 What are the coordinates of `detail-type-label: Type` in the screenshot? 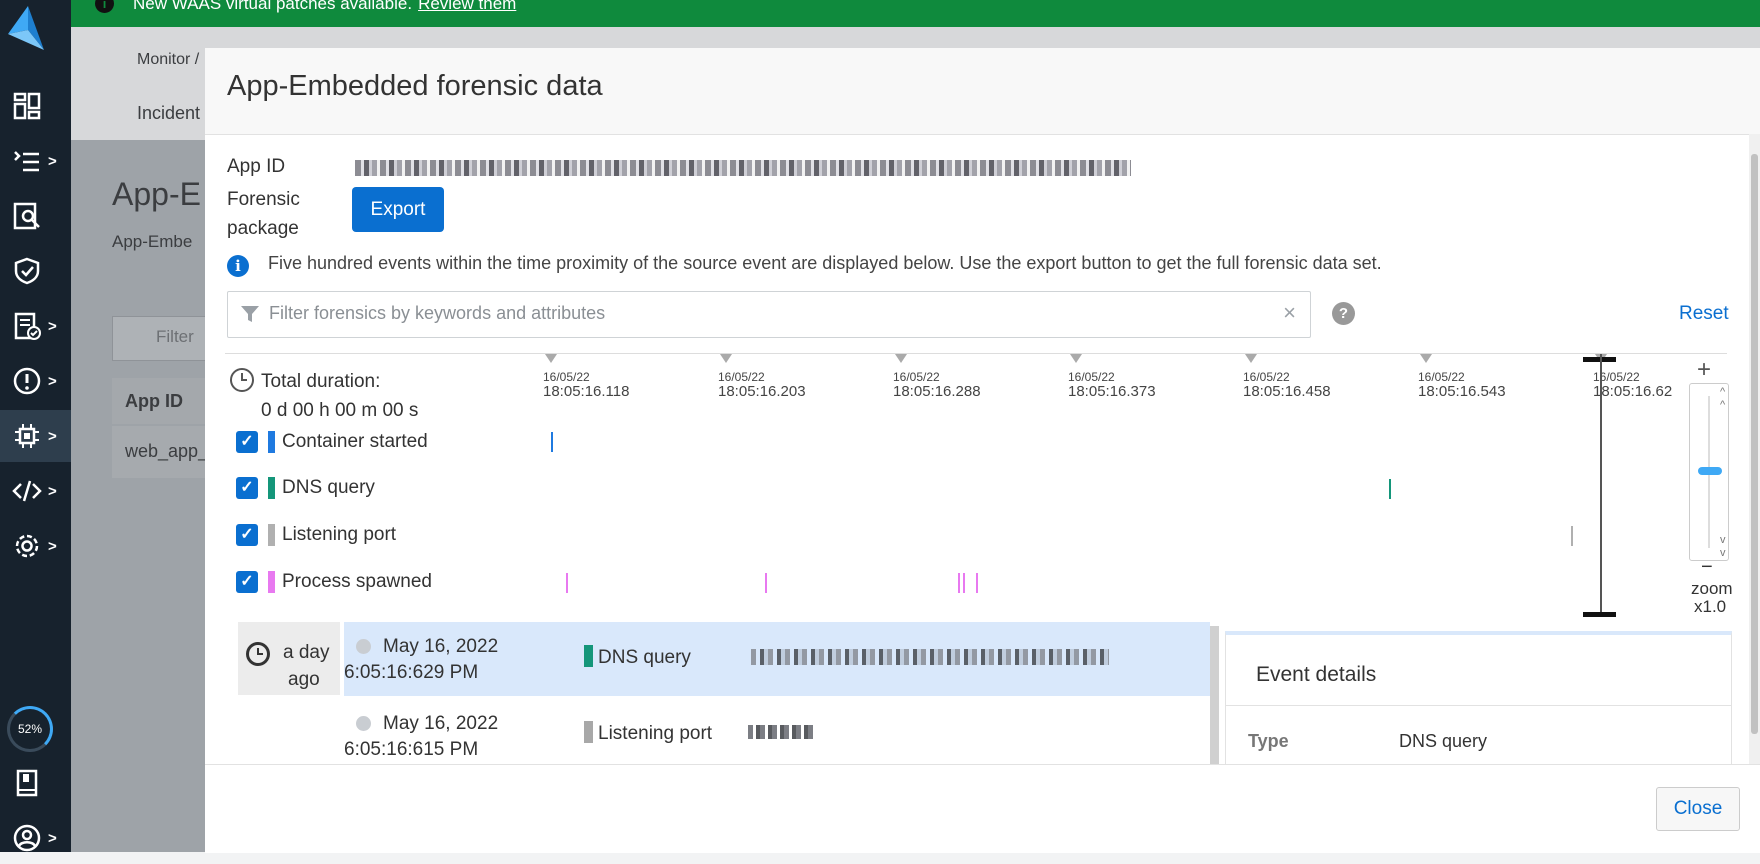 It's located at (1268, 741).